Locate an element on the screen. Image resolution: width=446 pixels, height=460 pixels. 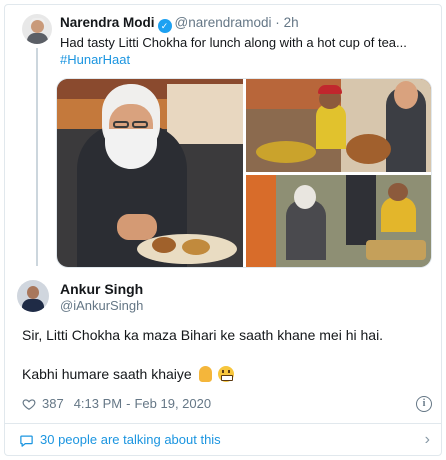
thread-connector-line is located at coordinates (37, 157).